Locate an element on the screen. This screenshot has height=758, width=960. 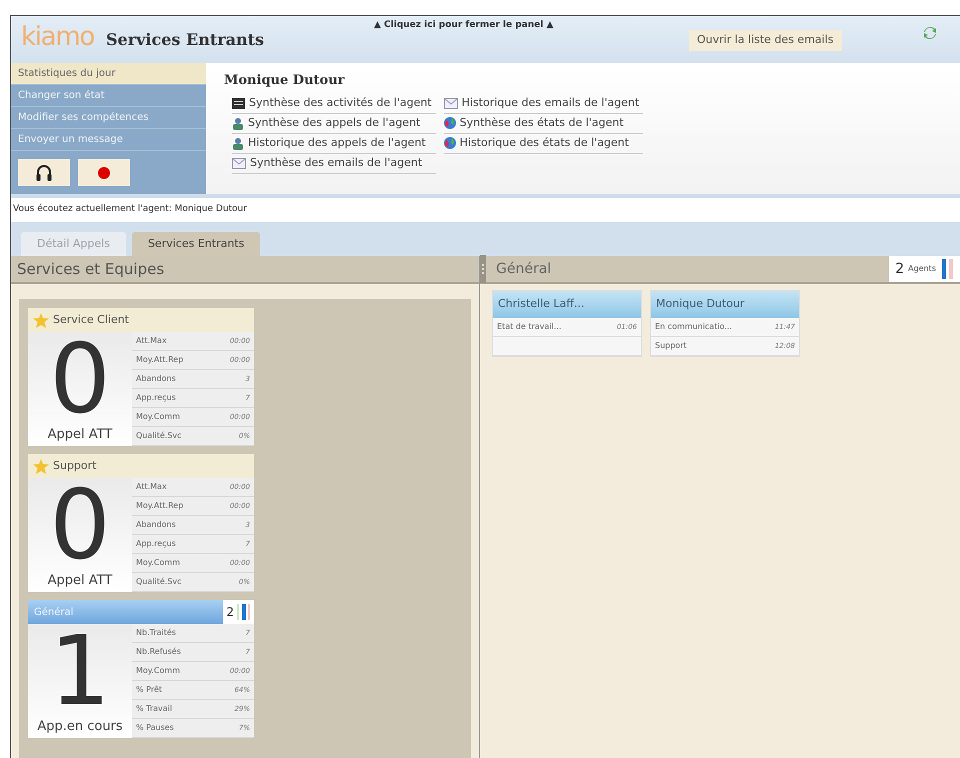
headset-icon is located at coordinates (44, 173).